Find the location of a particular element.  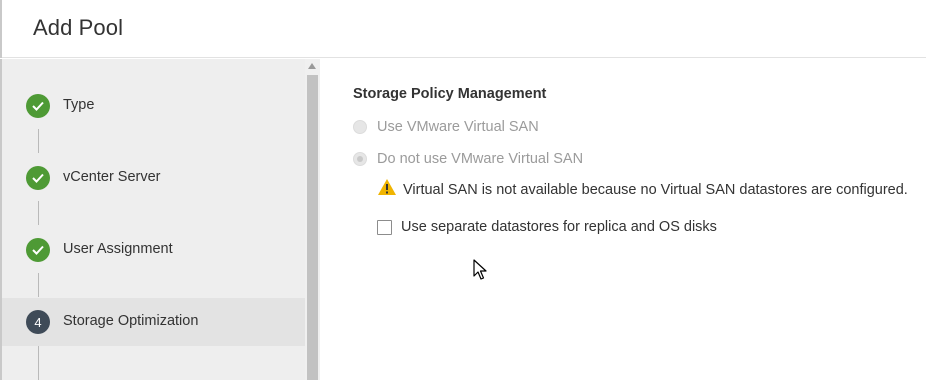

wizard-step-user-assignment: User Assignment is located at coordinates (153, 250).